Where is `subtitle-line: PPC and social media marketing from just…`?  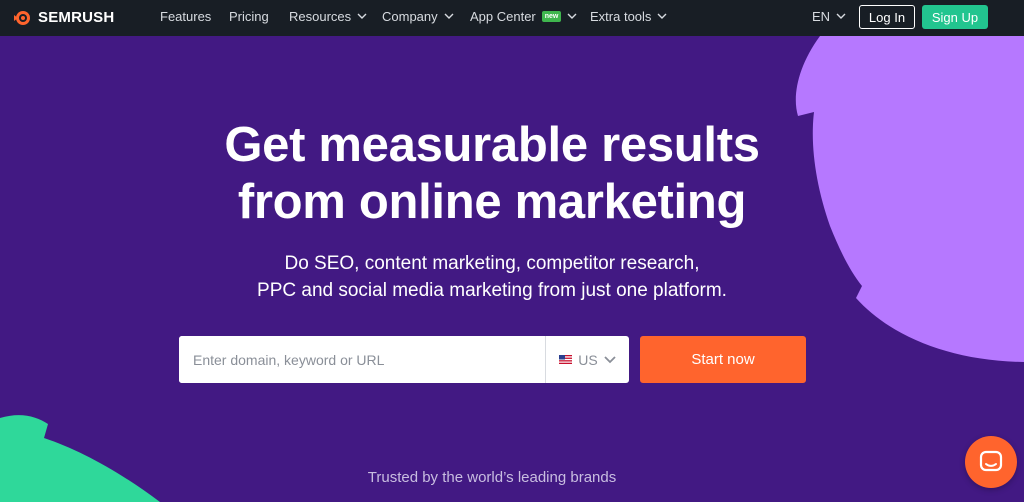
subtitle-line: PPC and social media marketing from just… is located at coordinates (492, 290).